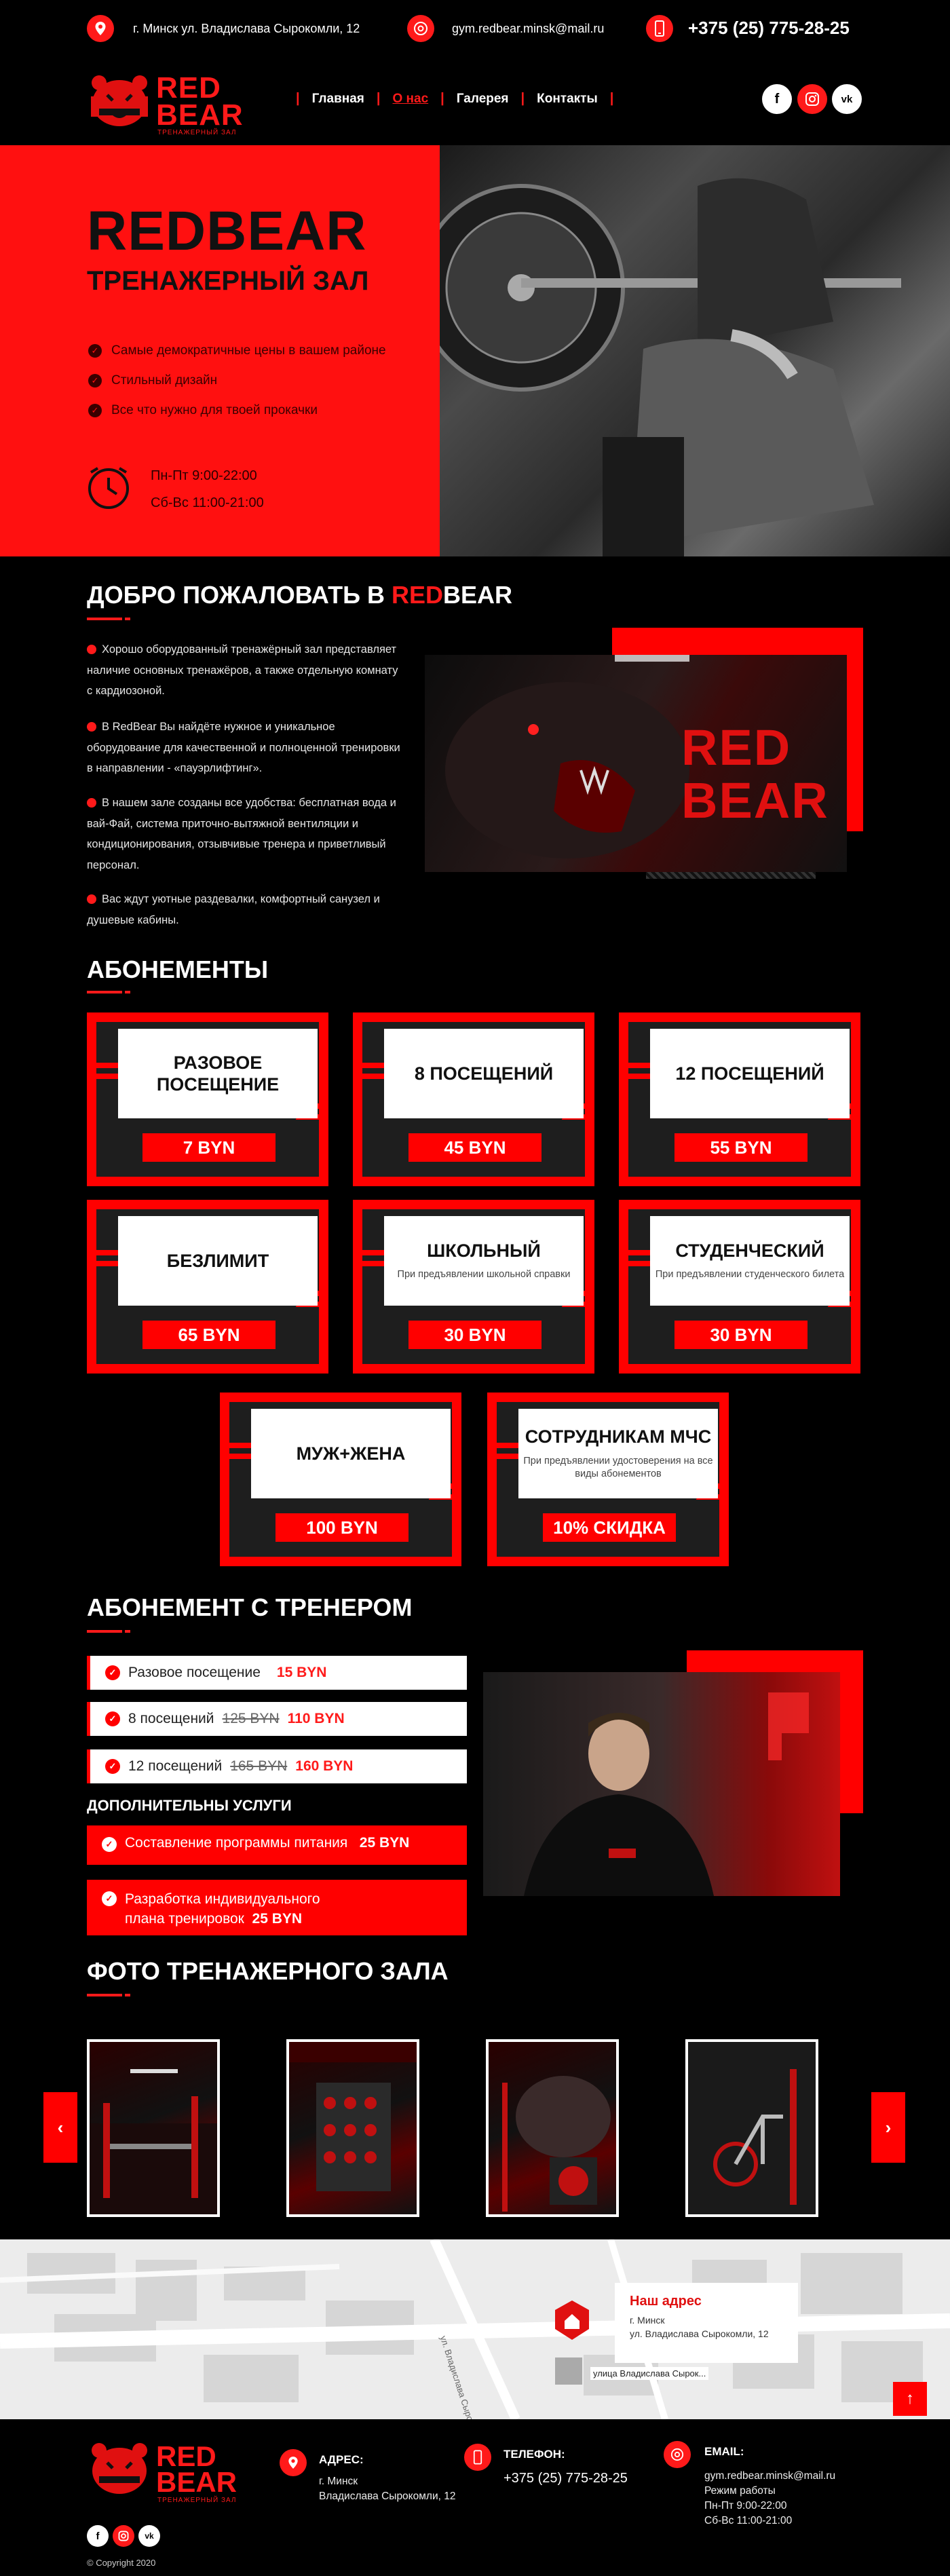  I want to click on trainer-row: ✓ 12 посещений 165 BYN 160 BYN, so click(277, 1766).